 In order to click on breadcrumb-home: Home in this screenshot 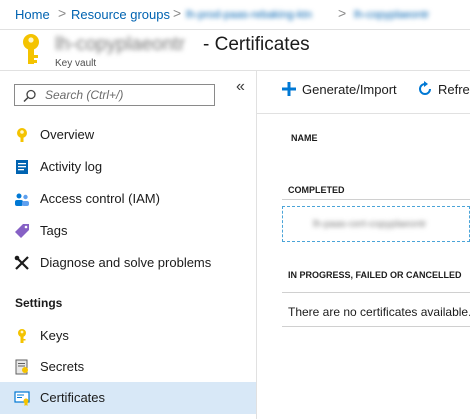, I will do `click(32, 14)`.